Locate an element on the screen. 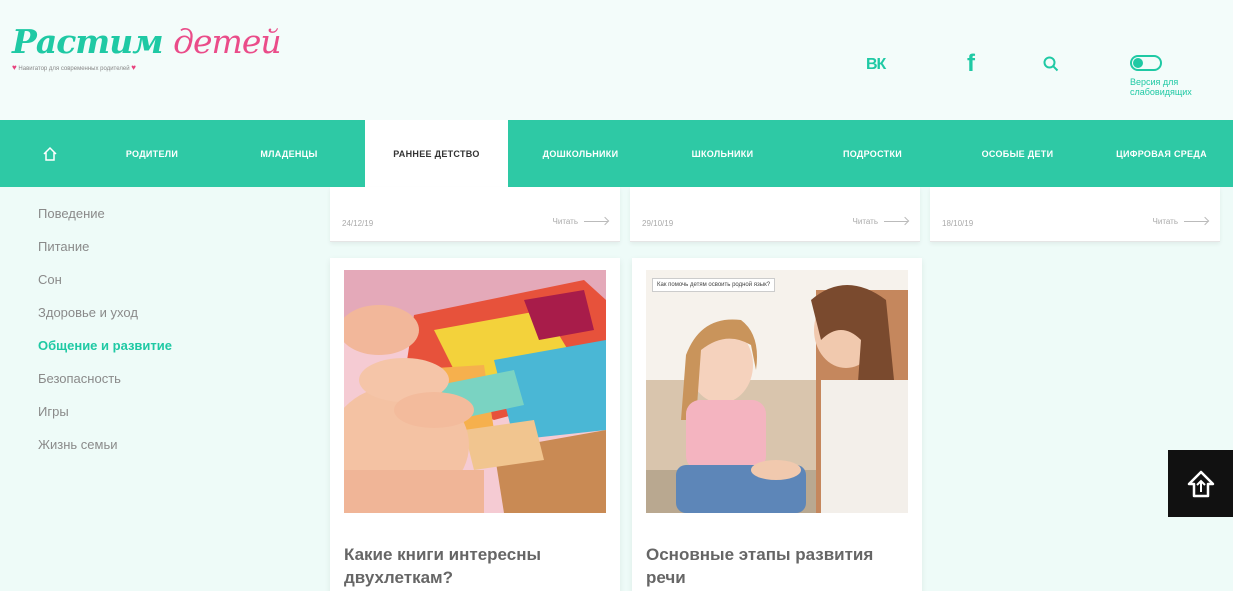  sidebar-item-health: Здоровье и уход is located at coordinates (105, 319).